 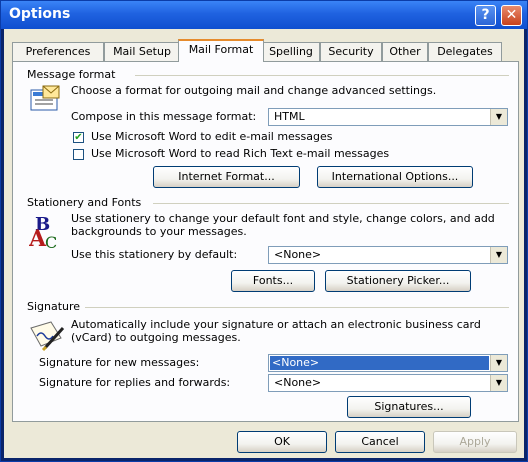 I want to click on tab-preferences: Preferences, so click(x=58, y=51).